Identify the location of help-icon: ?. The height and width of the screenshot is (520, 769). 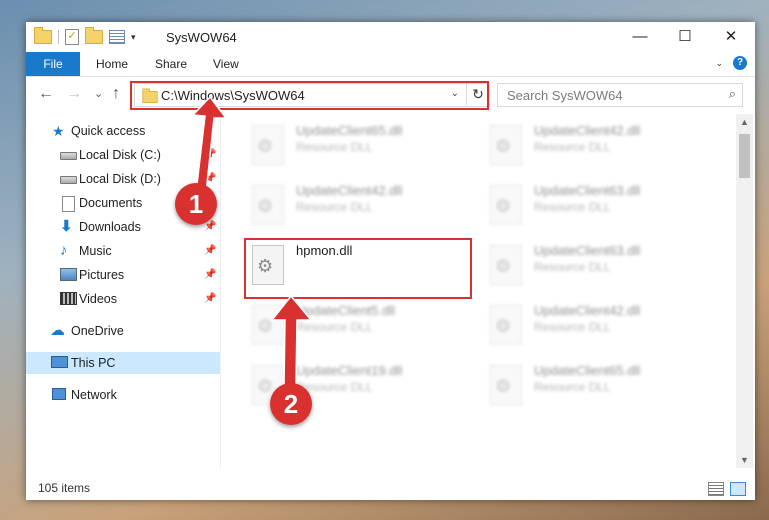
(740, 63).